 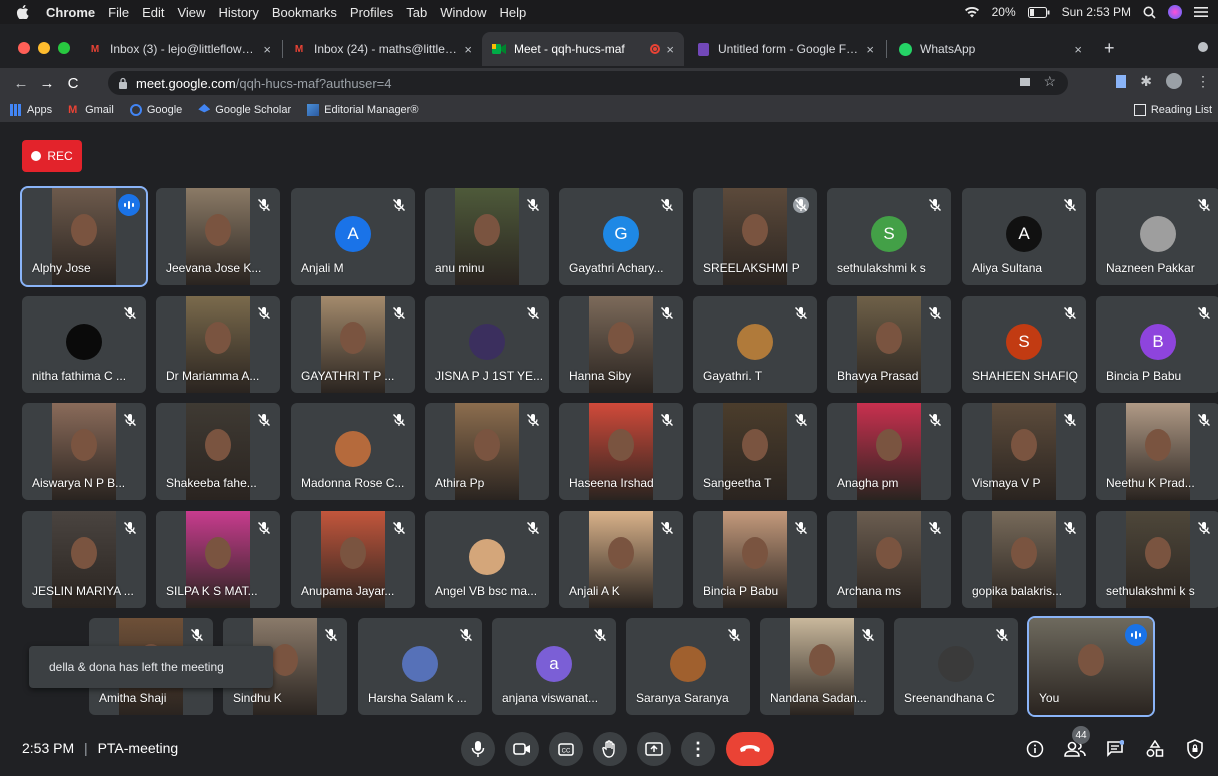 I want to click on participant-tile: sethulakshmi k s, so click(x=1157, y=559).